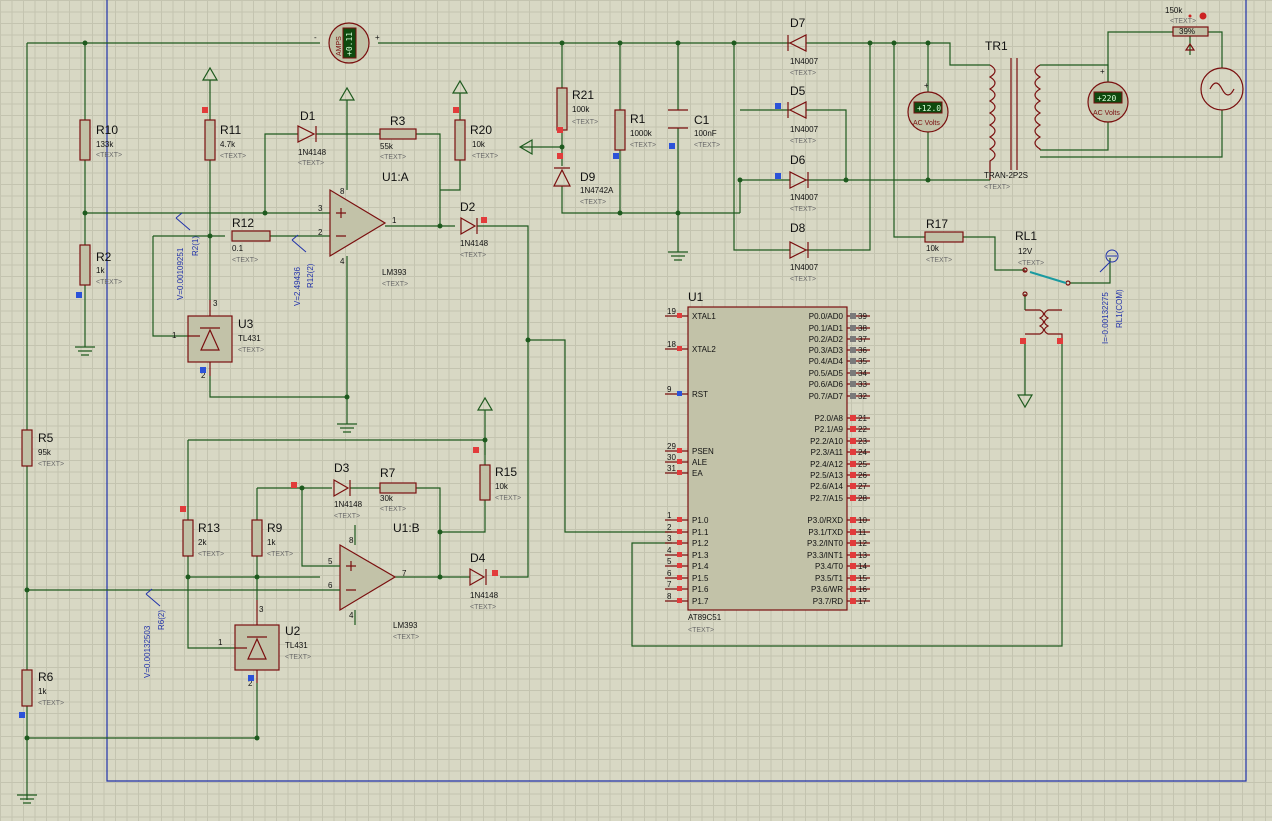 This screenshot has height=821, width=1272. I want to click on mcu-pin: 32 P0.7/AD7, so click(839, 396).